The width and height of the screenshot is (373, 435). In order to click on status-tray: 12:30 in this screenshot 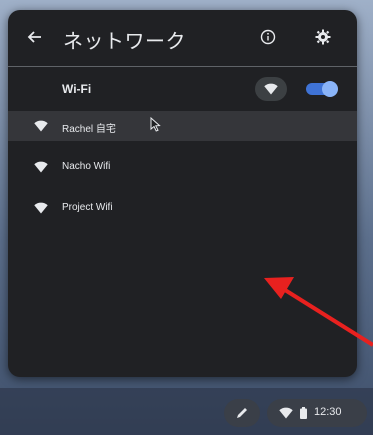, I will do `click(317, 413)`.